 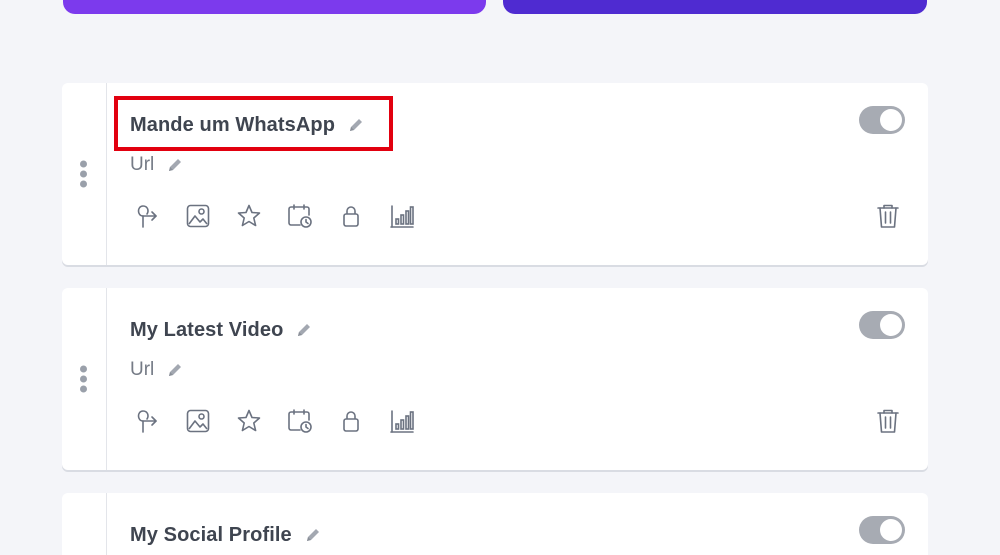 I want to click on secondary-action-button, so click(x=715, y=7).